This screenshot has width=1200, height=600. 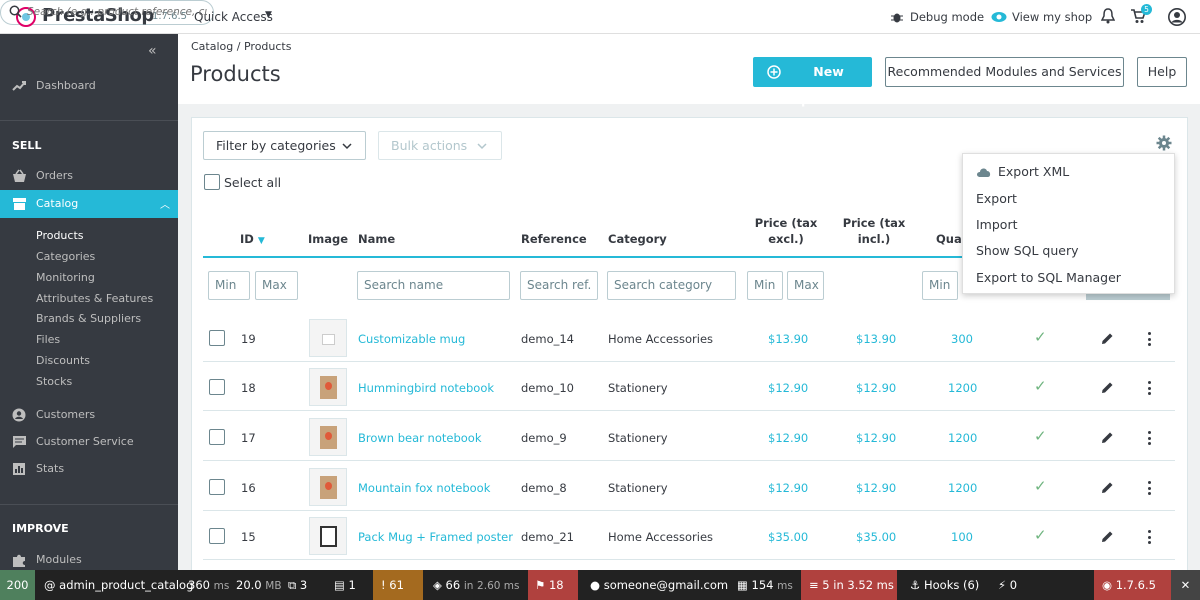 What do you see at coordinates (376, 239) in the screenshot?
I see `column-header-name: Name` at bounding box center [376, 239].